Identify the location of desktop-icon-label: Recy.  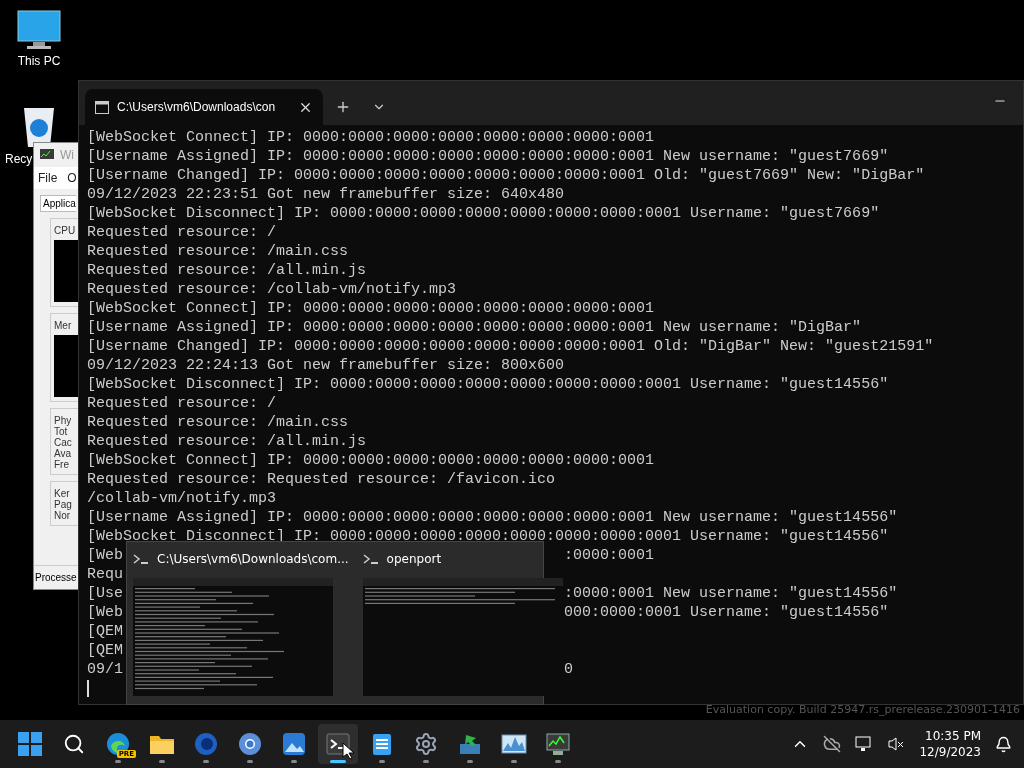
(19, 159).